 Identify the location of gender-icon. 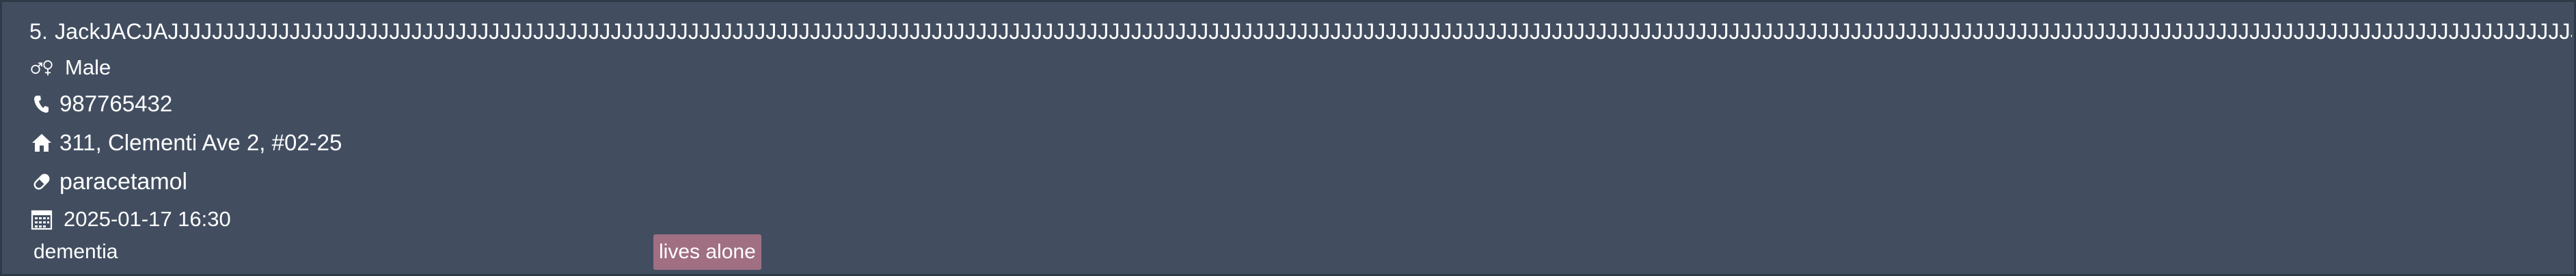
(42, 68).